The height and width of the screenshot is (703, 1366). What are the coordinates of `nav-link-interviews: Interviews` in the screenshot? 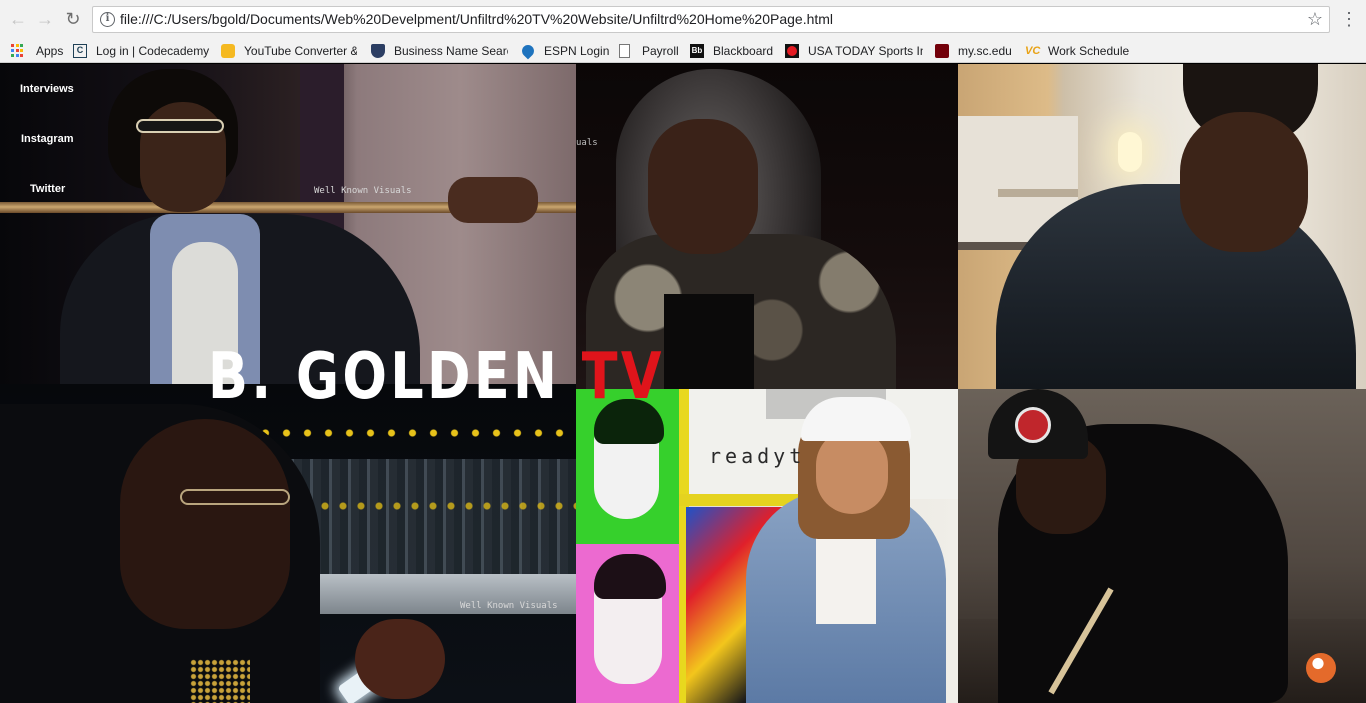 It's located at (47, 89).